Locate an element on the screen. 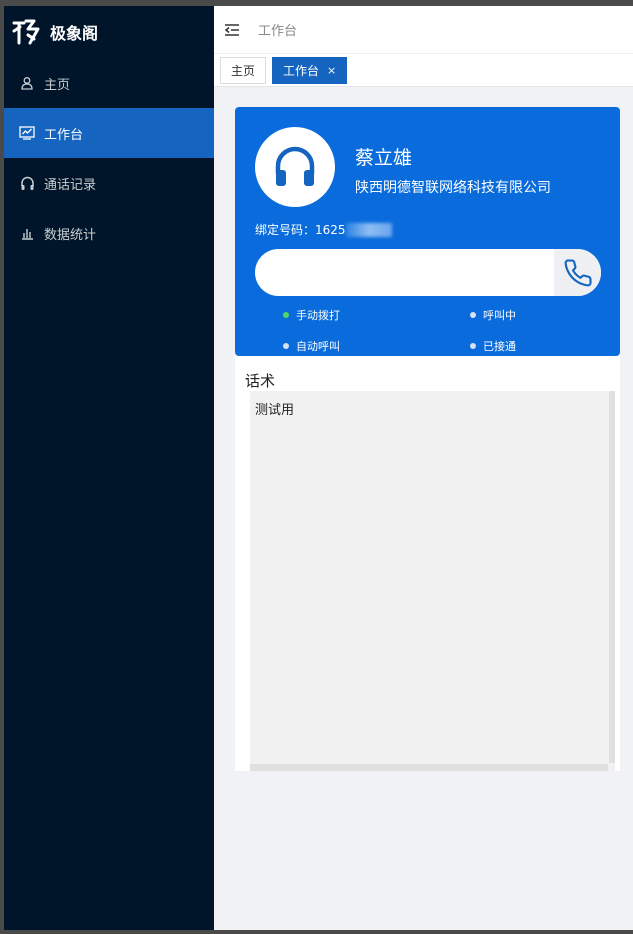  legend-item: 自动呼叫 is located at coordinates (376, 346).